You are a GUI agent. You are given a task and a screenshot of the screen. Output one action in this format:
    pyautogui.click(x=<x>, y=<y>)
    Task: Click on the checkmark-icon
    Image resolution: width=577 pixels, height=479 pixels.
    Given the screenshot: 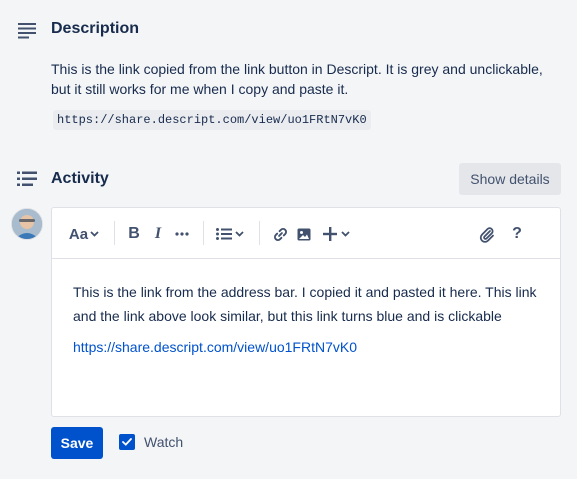 What is the action you would take?
    pyautogui.click(x=127, y=442)
    